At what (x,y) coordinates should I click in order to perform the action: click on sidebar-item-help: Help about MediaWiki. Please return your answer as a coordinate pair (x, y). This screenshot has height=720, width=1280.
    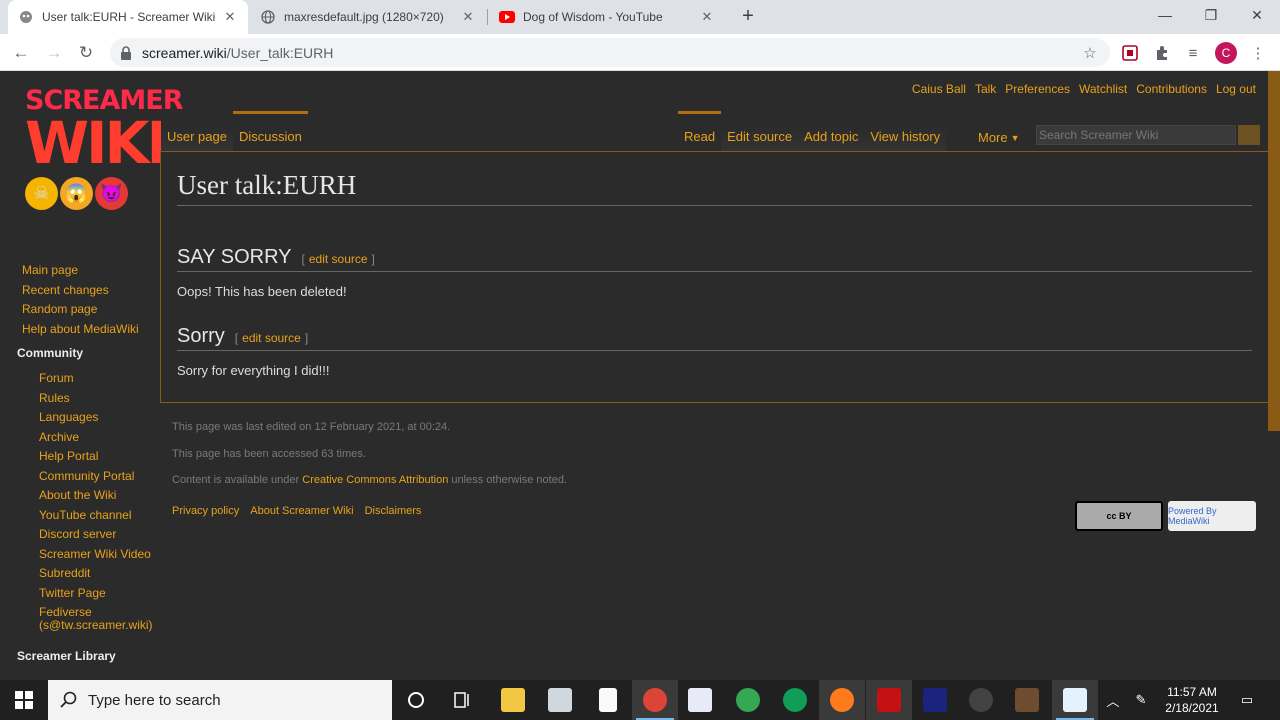
    Looking at the image, I should click on (89, 330).